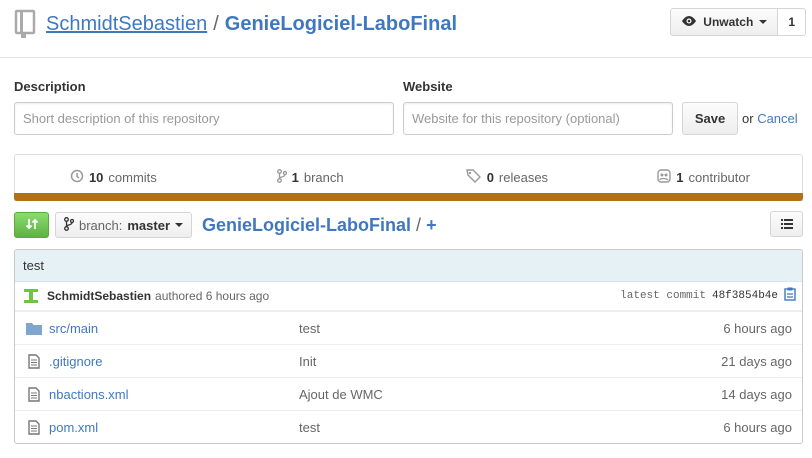  I want to click on file-name-link: src/main, so click(174, 328).